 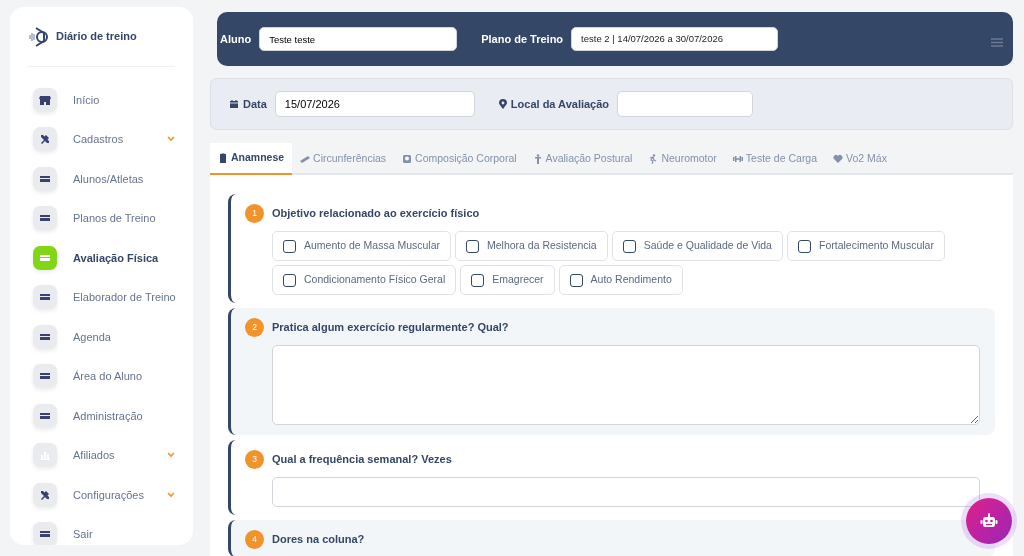 What do you see at coordinates (248, 104) in the screenshot?
I see `field-label: Data` at bounding box center [248, 104].